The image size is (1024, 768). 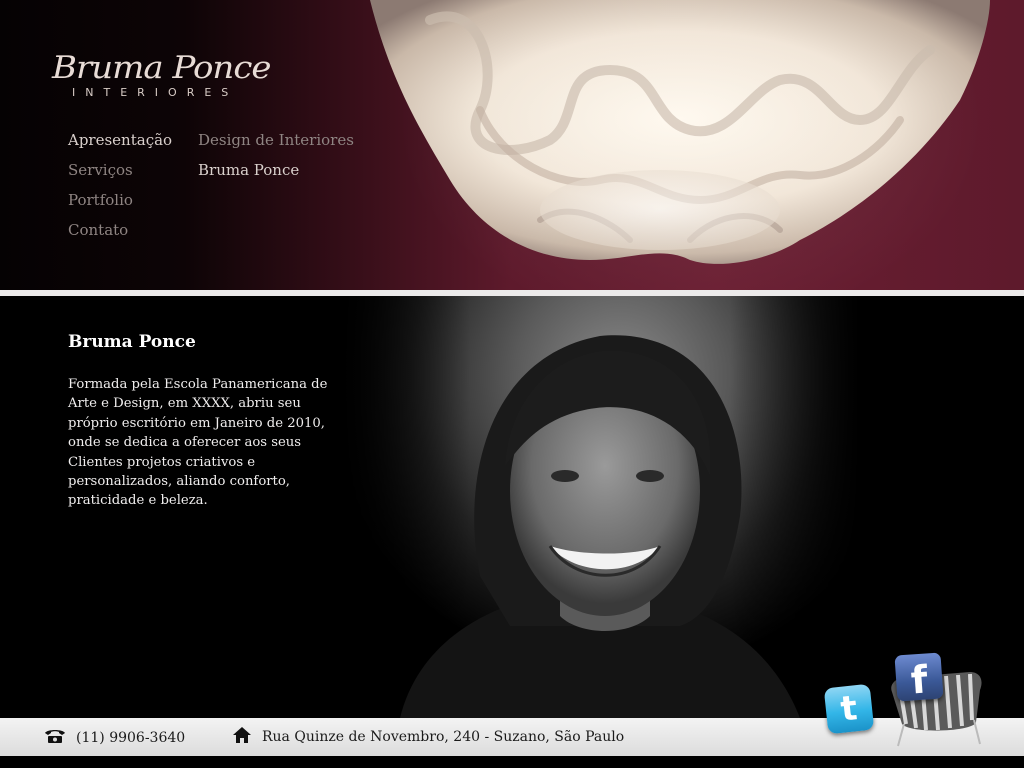 I want to click on home-icon, so click(x=242, y=737).